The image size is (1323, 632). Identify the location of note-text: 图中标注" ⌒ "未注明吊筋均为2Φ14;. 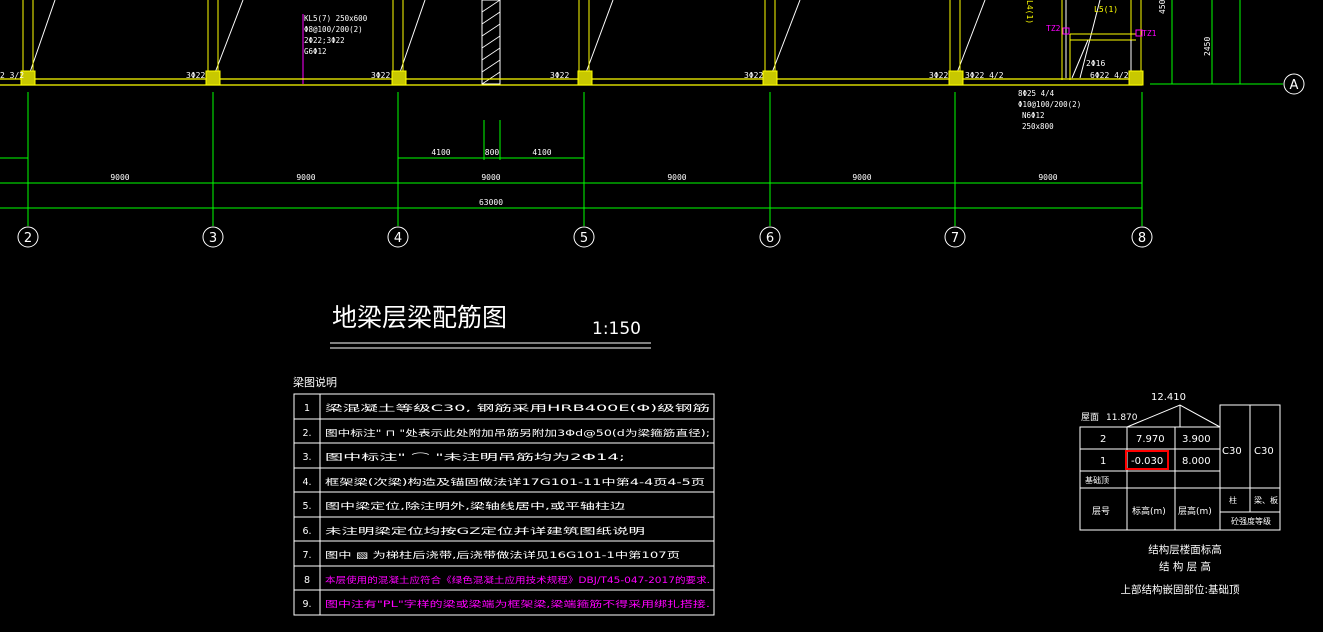
(475, 457).